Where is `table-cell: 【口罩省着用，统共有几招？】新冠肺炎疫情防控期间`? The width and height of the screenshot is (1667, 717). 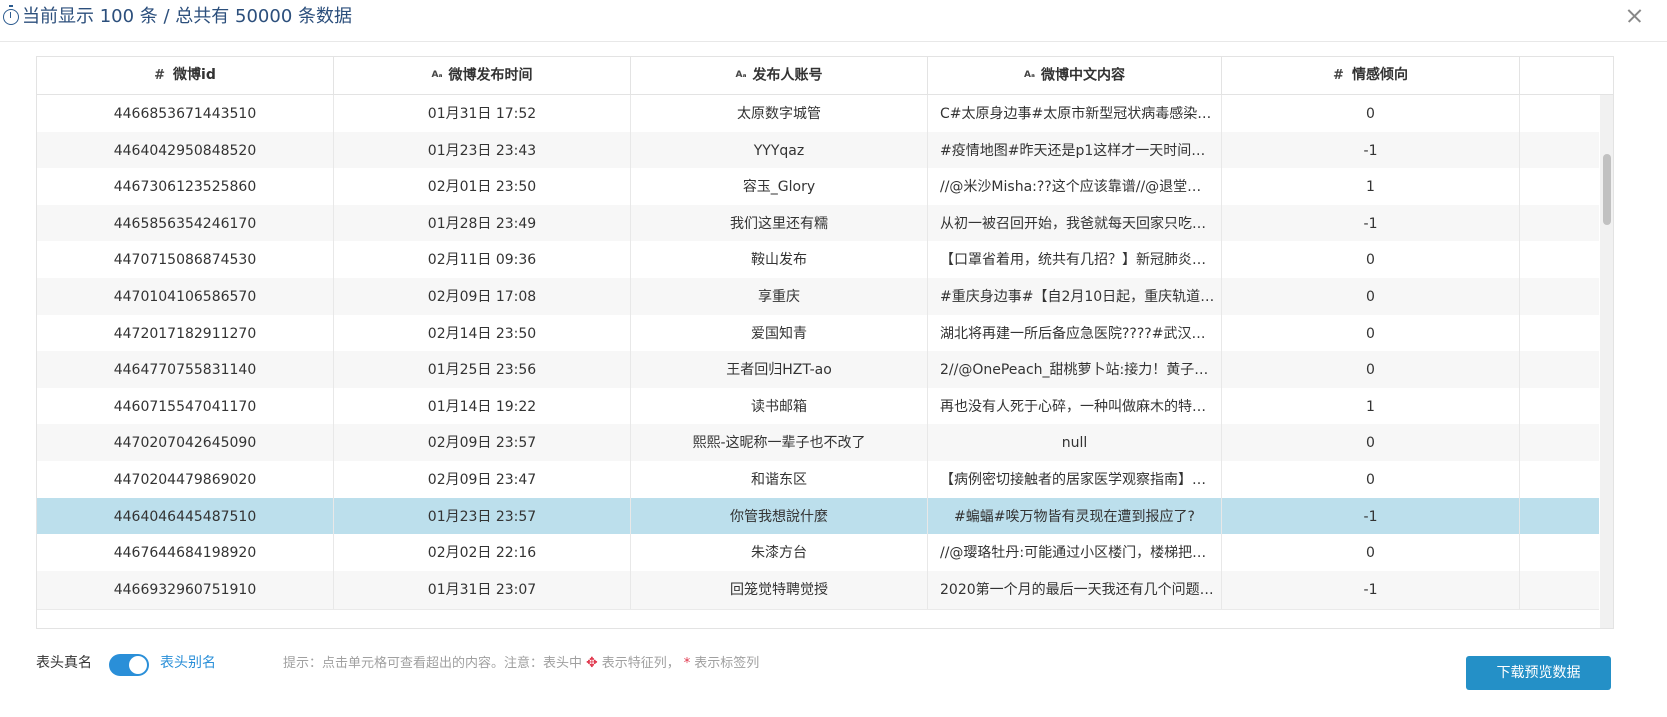
table-cell: 【口罩省着用，统共有几招？】新冠肺炎疫情防控期间 is located at coordinates (1075, 260).